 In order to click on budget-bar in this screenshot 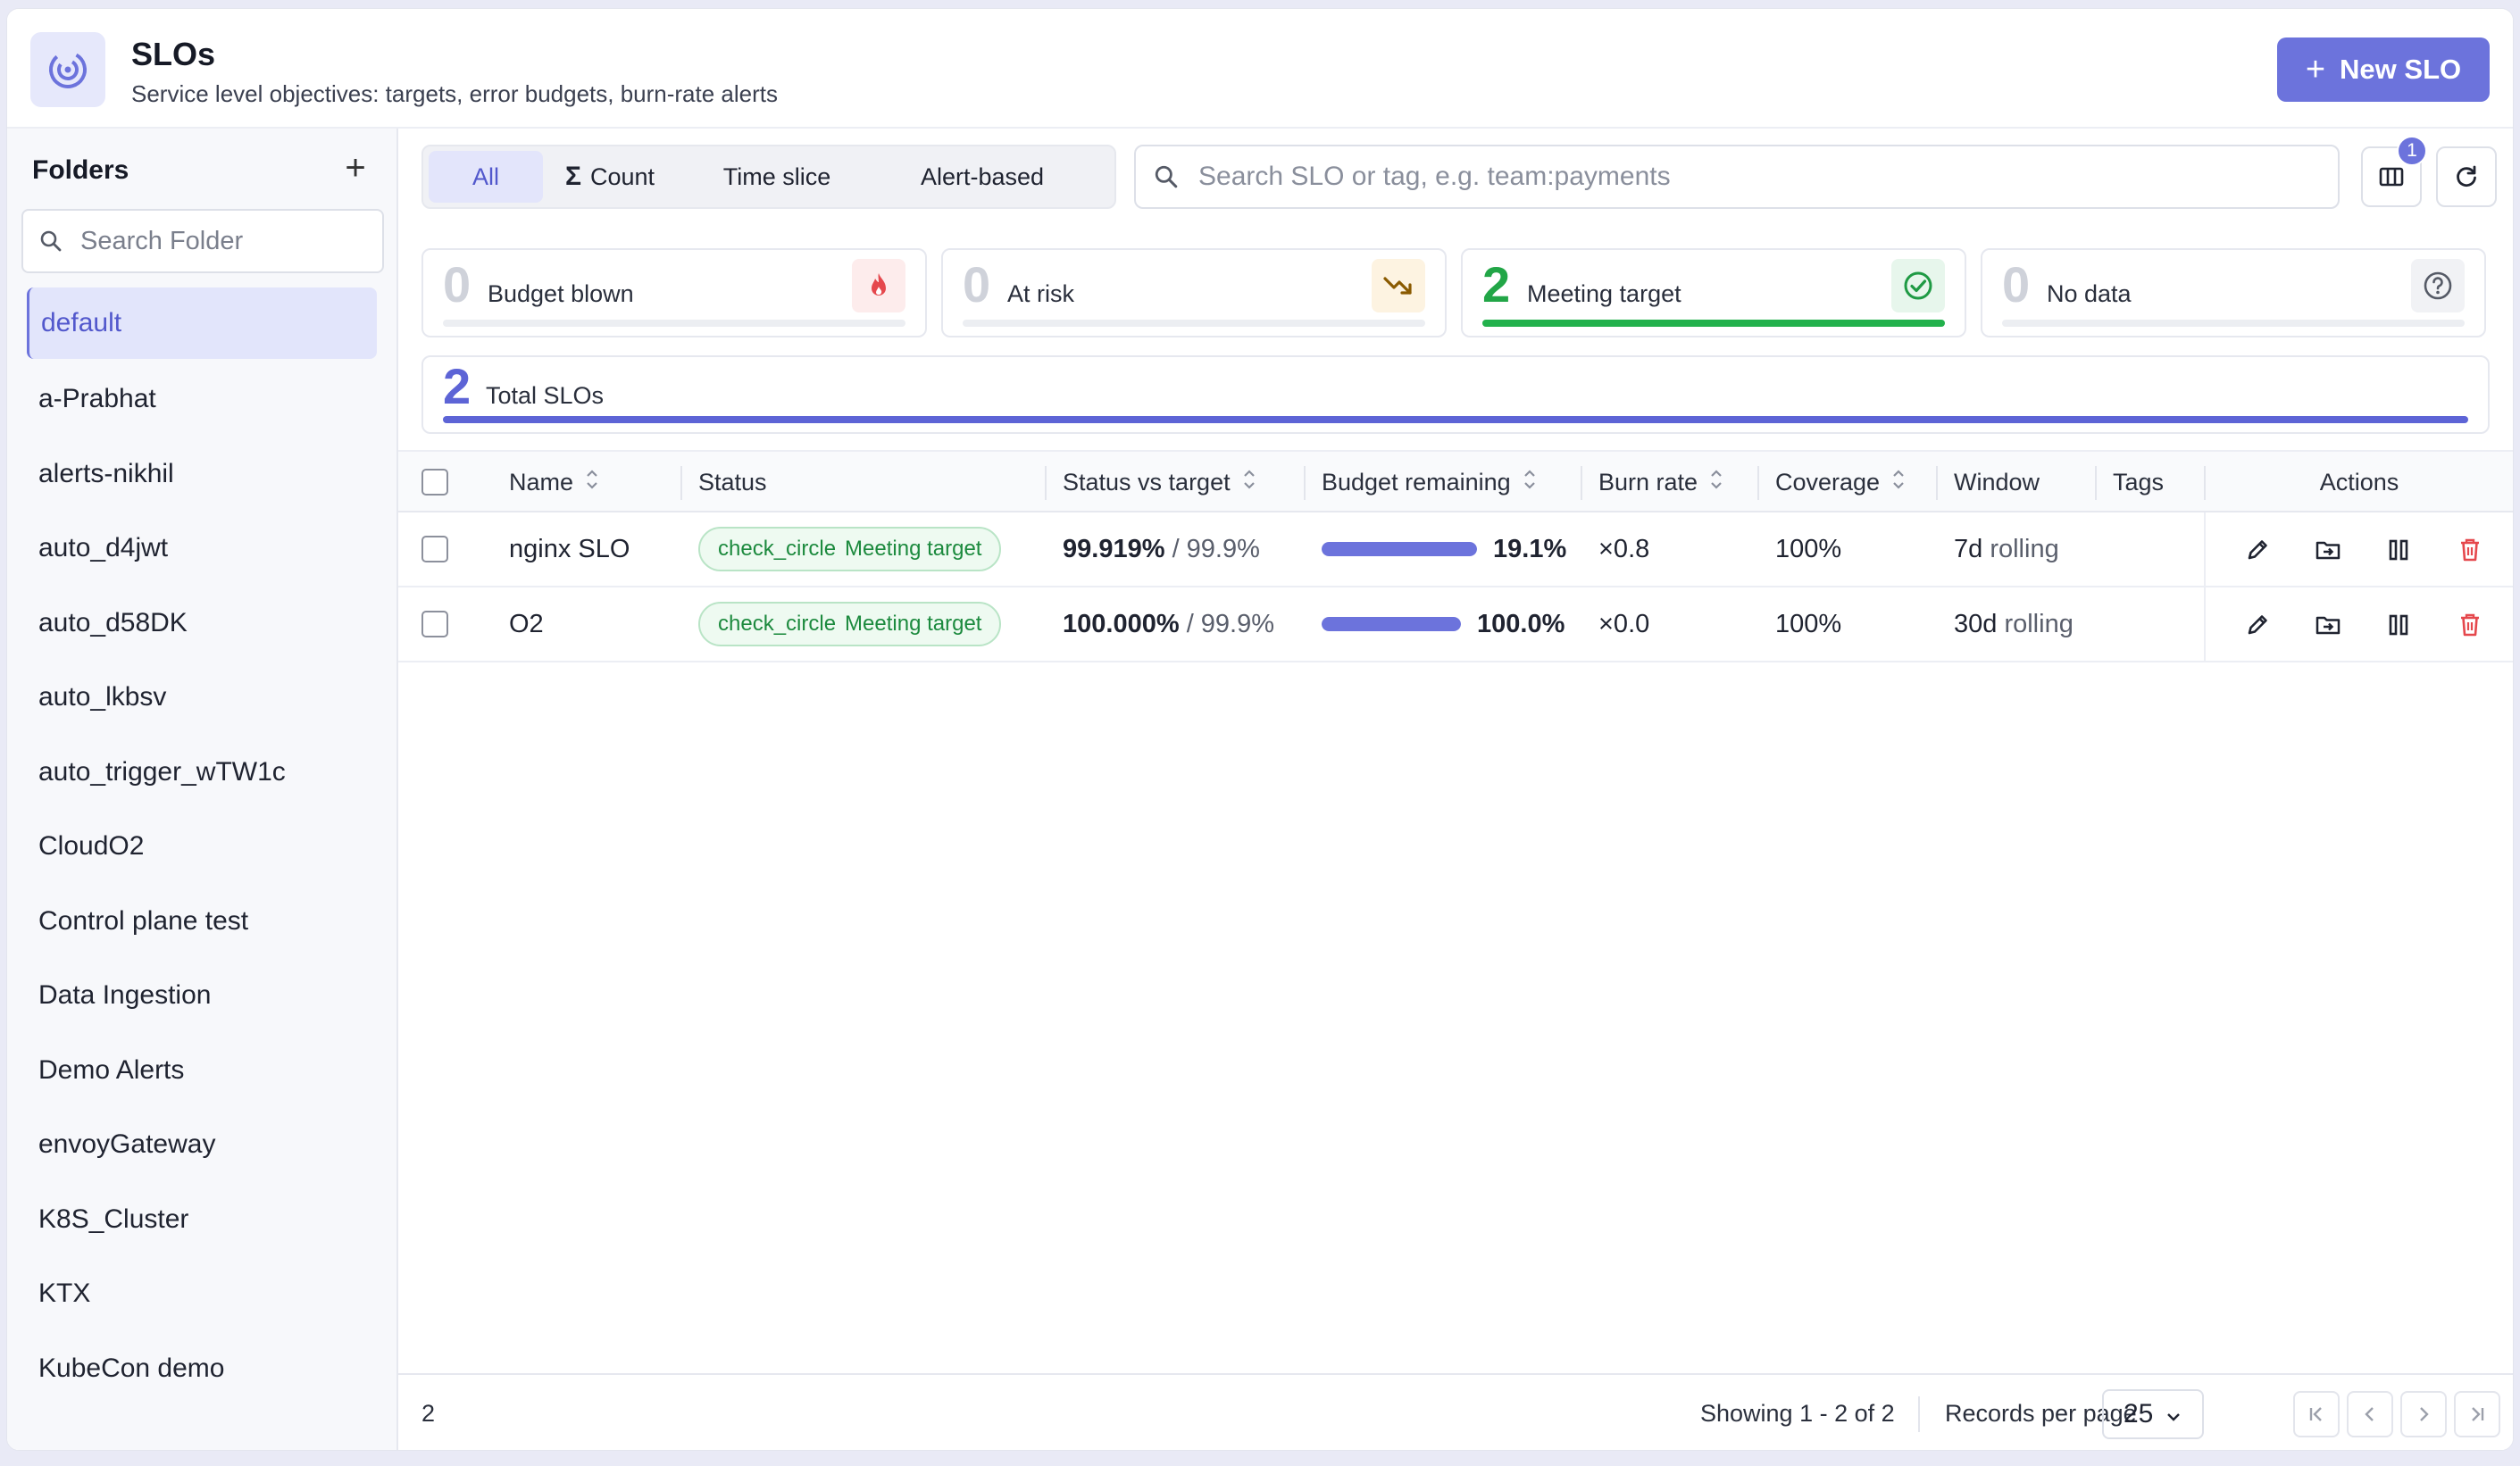, I will do `click(1392, 624)`.